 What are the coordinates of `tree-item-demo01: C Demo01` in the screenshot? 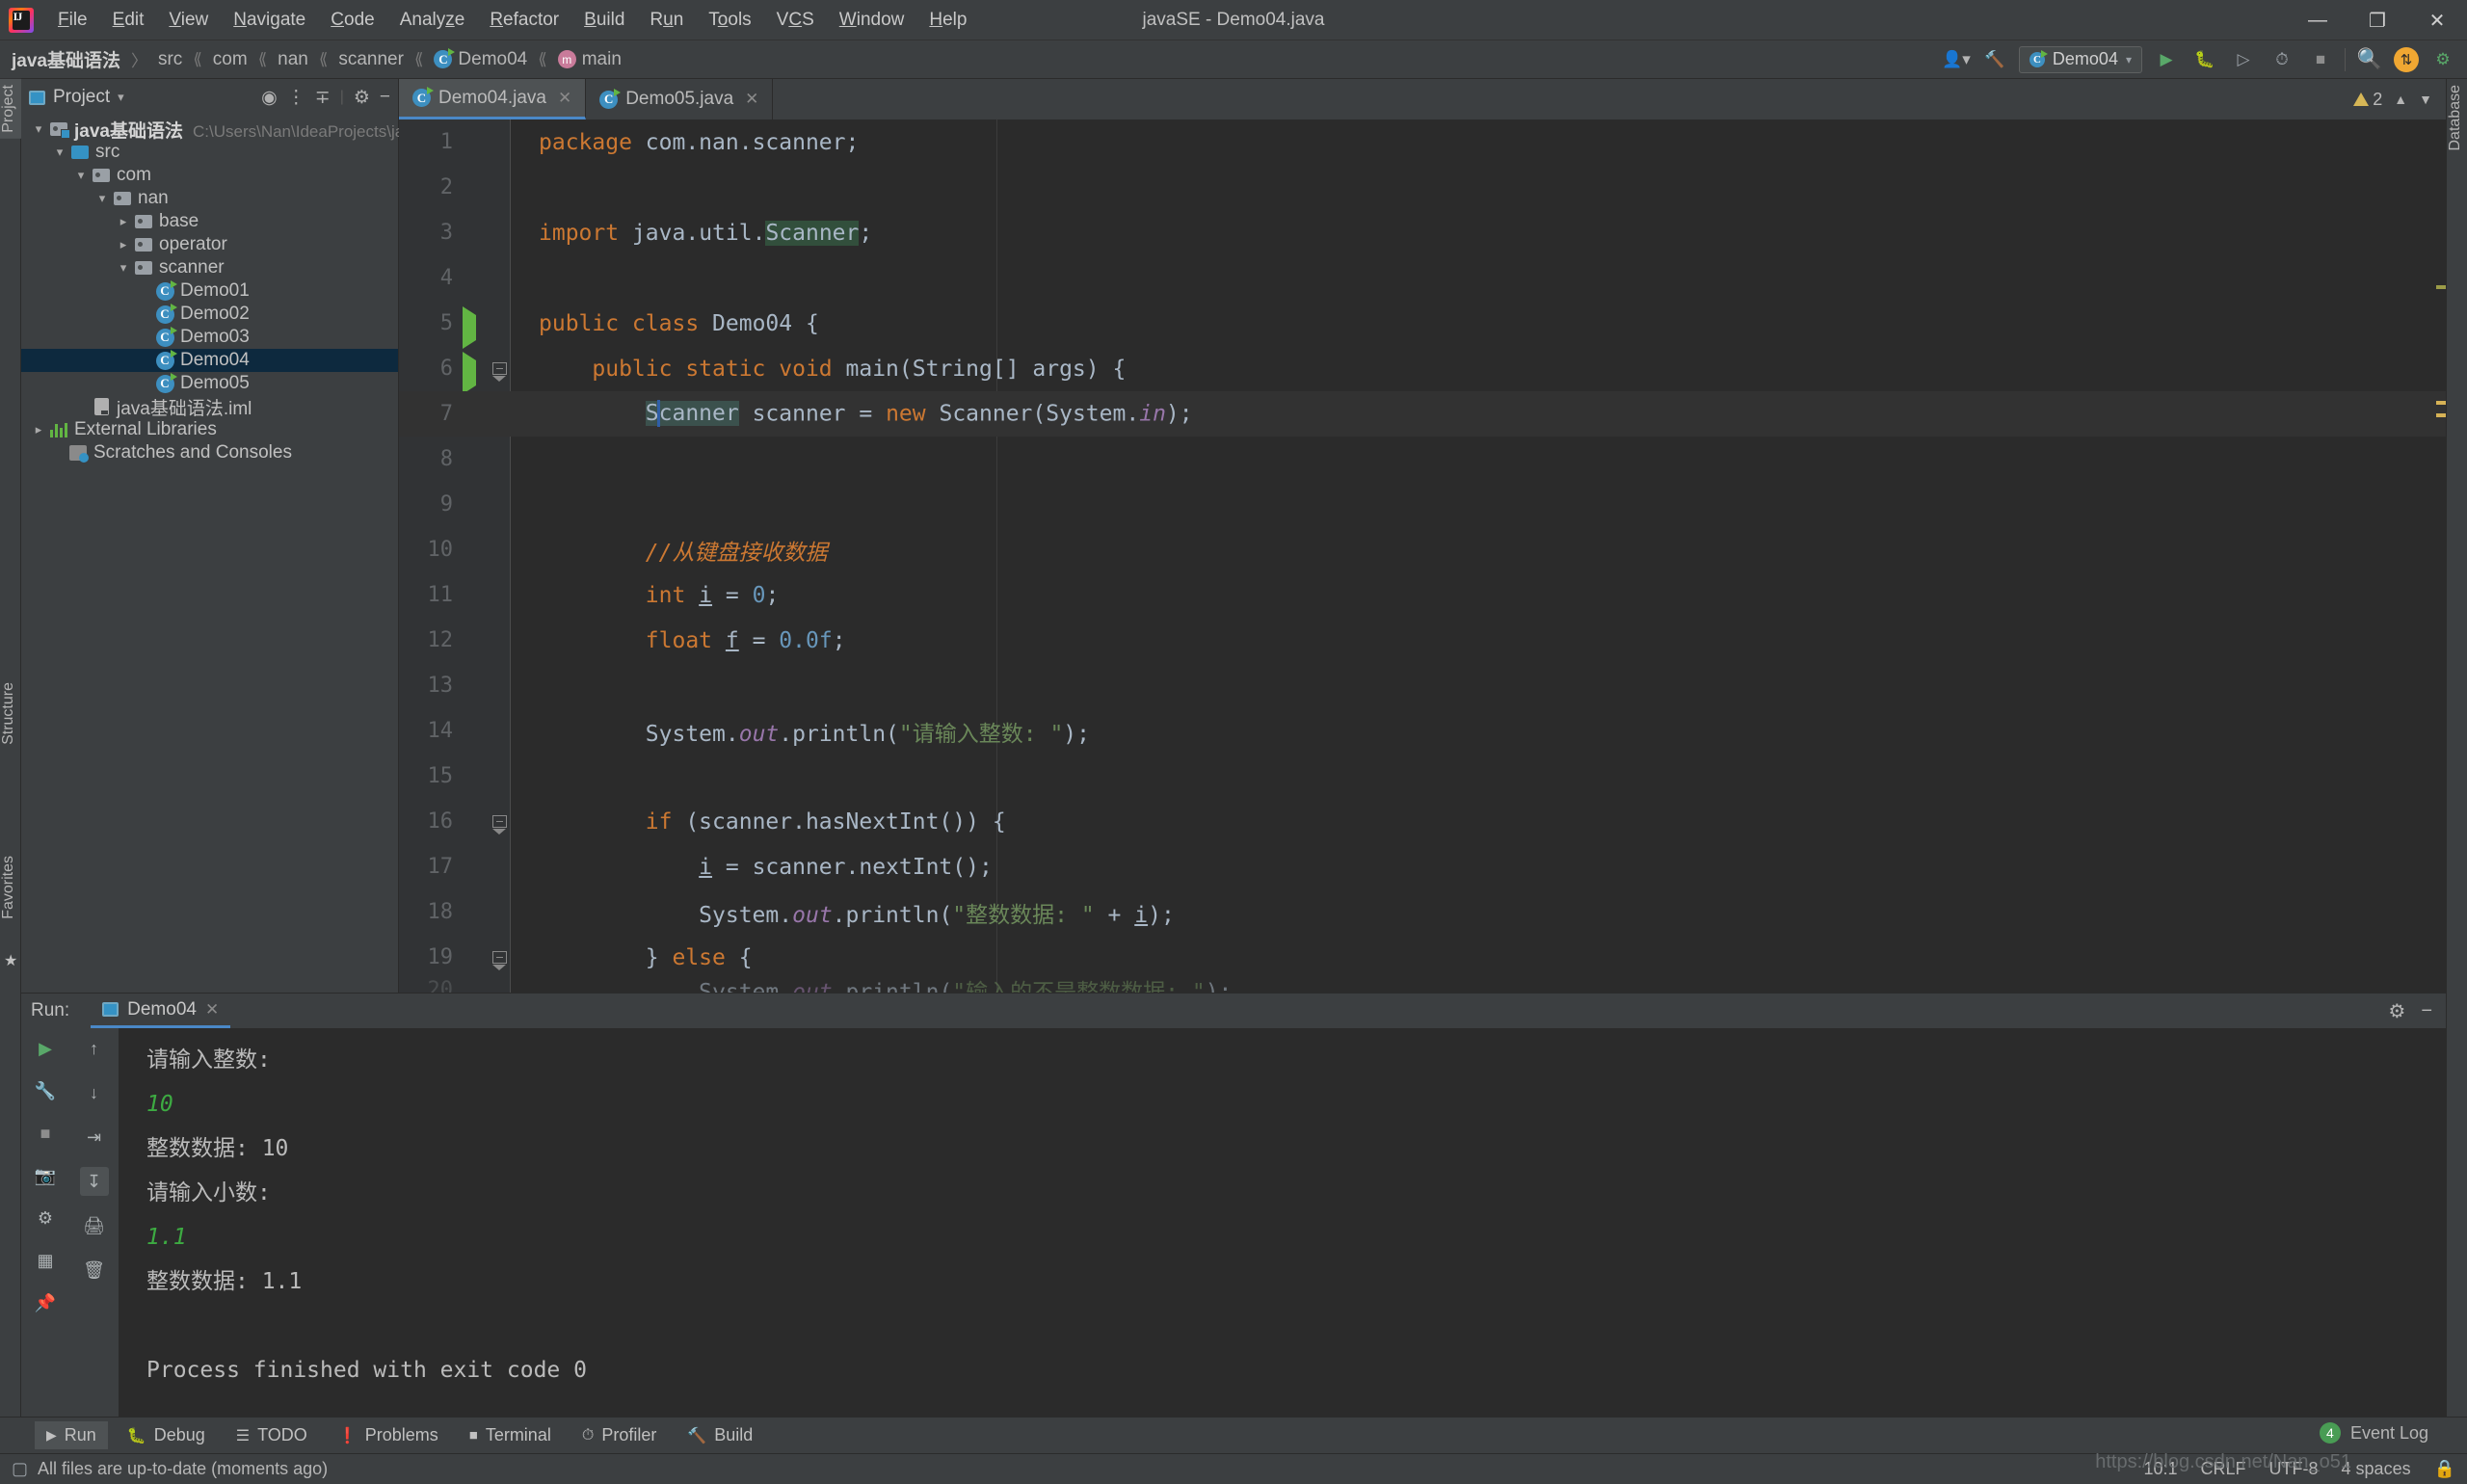 It's located at (209, 291).